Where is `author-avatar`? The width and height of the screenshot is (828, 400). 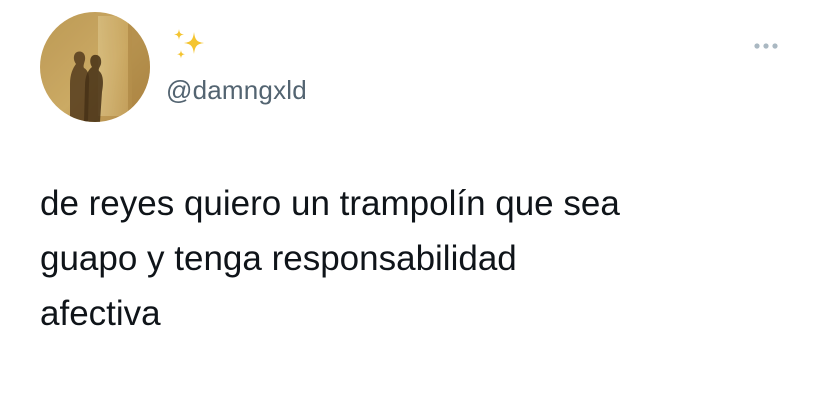
author-avatar is located at coordinates (95, 67).